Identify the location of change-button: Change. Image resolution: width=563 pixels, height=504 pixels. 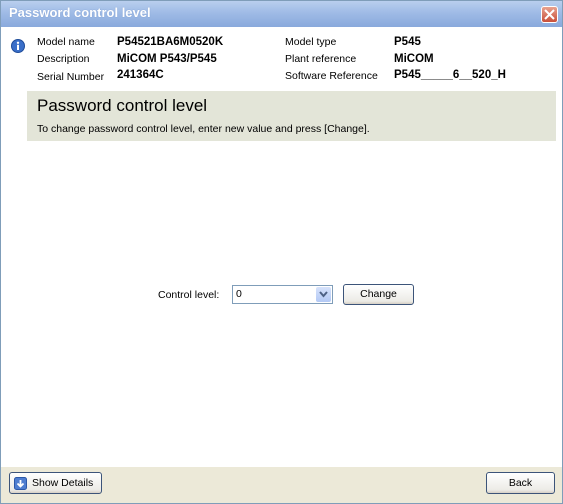
(378, 294).